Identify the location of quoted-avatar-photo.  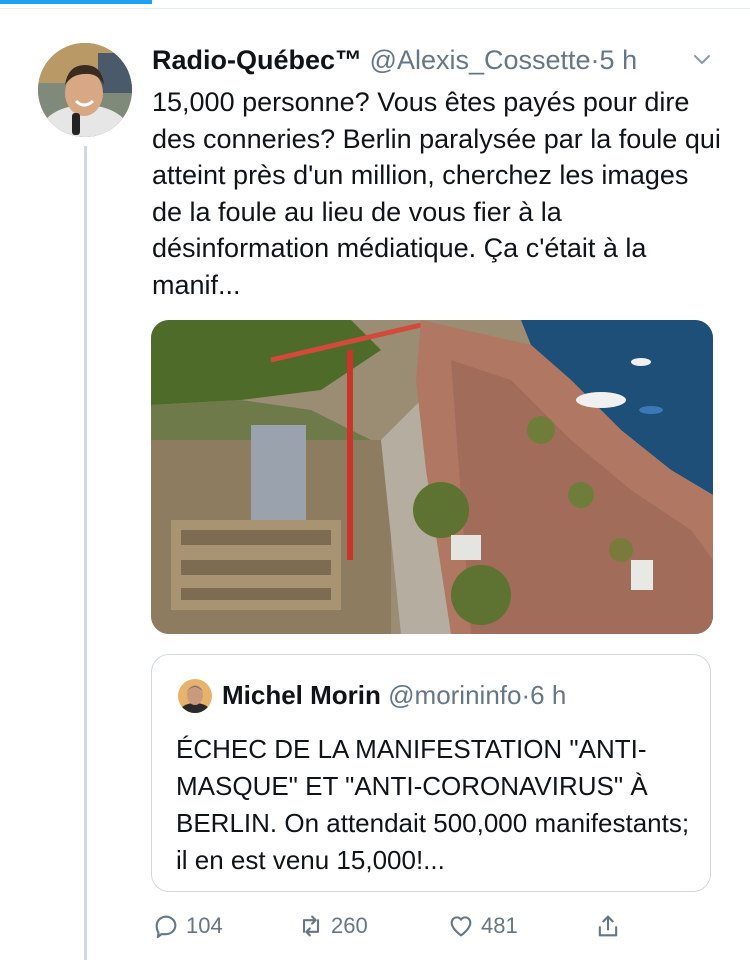
(195, 696).